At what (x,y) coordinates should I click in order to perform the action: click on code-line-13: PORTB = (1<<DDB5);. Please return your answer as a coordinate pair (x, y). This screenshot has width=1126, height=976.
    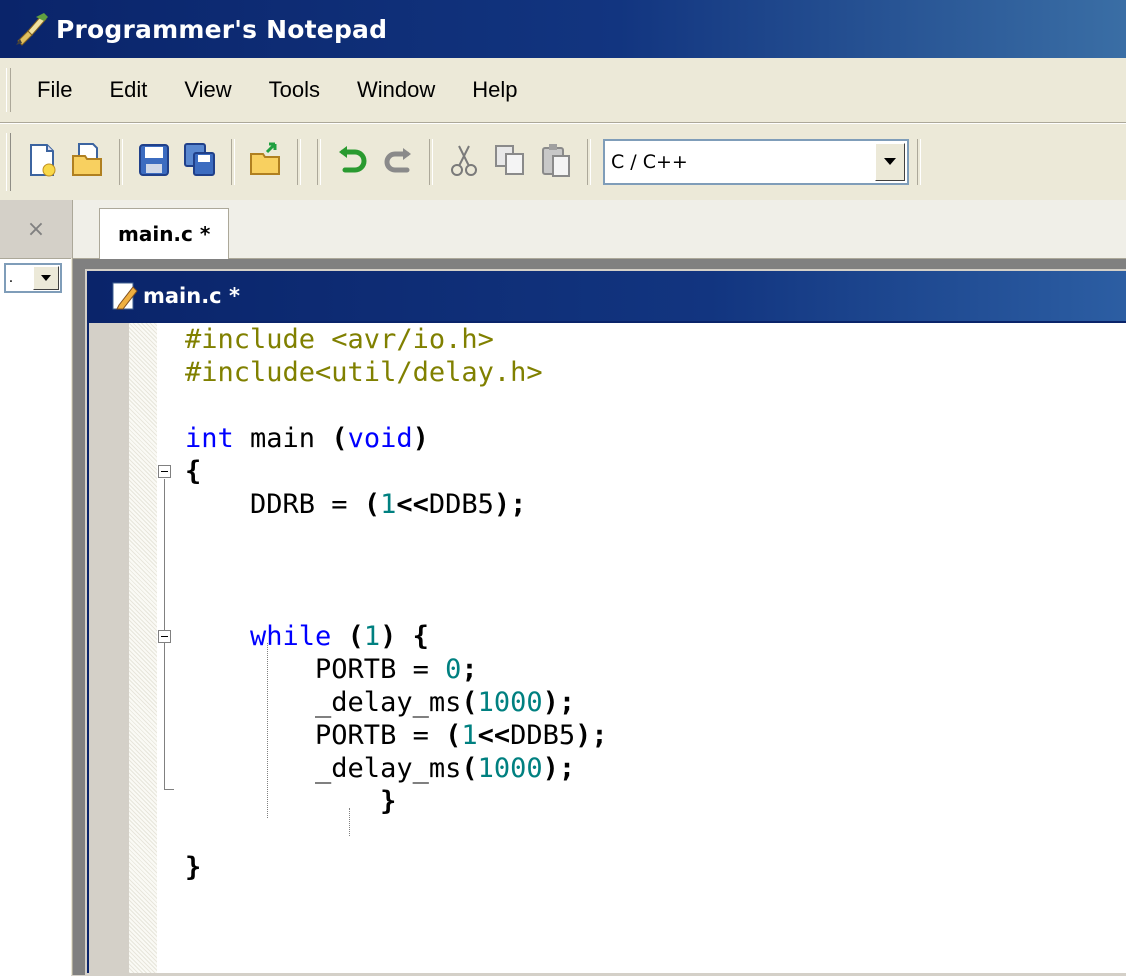
    Looking at the image, I should click on (396, 735).